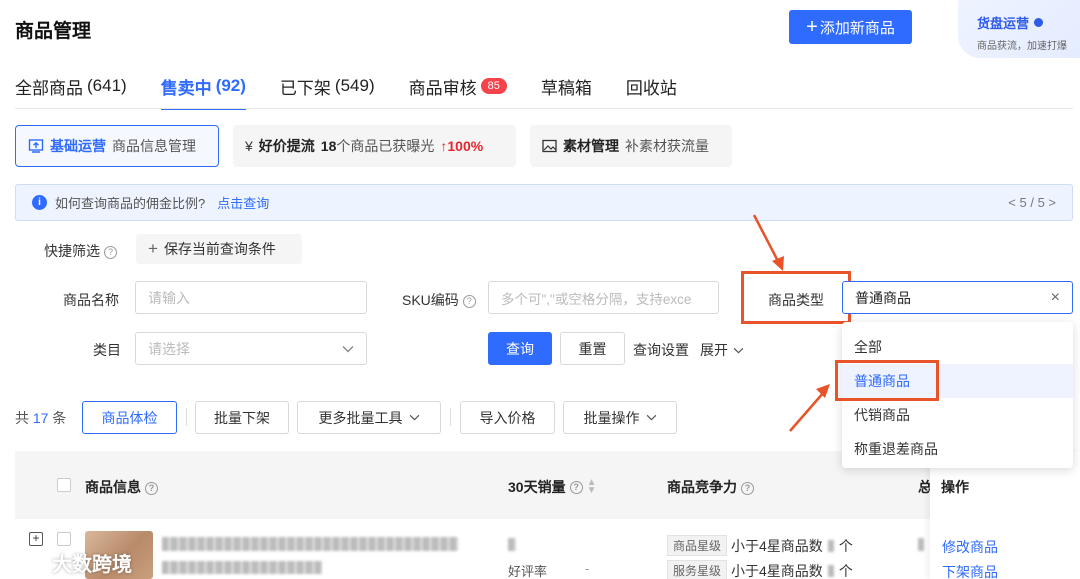 Image resolution: width=1080 pixels, height=579 pixels. Describe the element at coordinates (59, 418) in the screenshot. I see `count-suffix: 条` at that location.